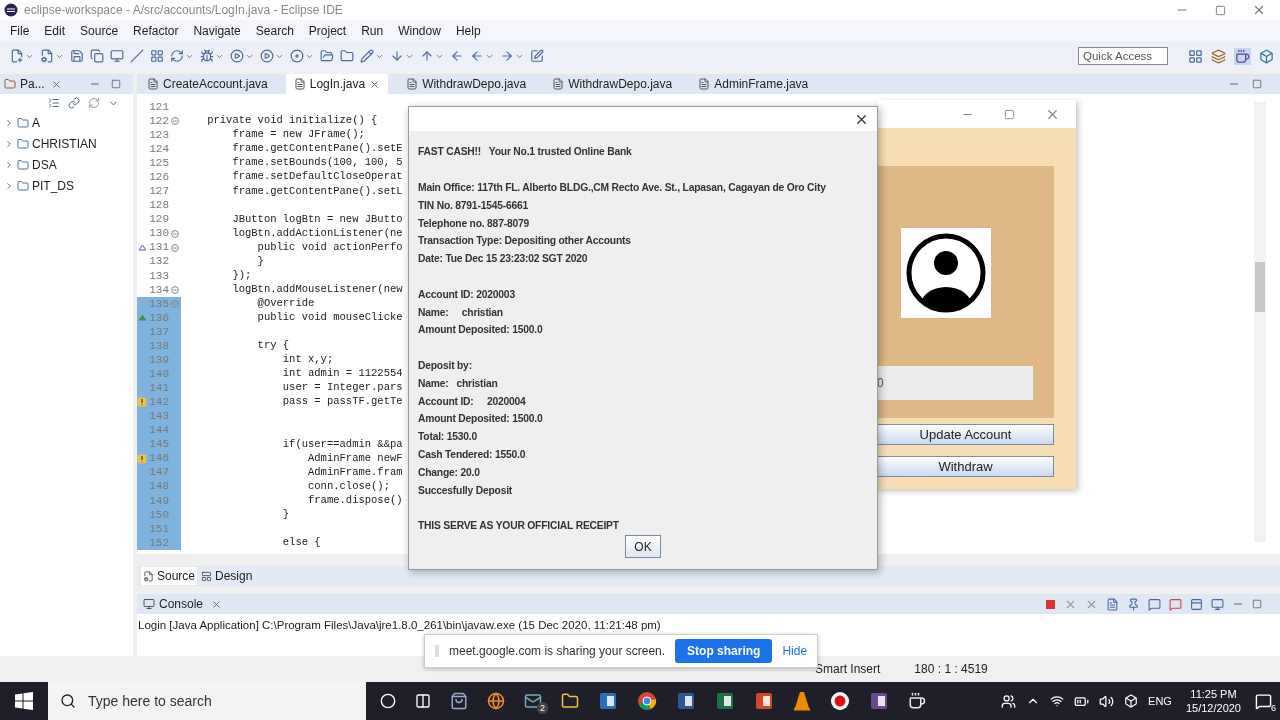 The image size is (1280, 720). I want to click on display-console-icon, so click(1217, 604).